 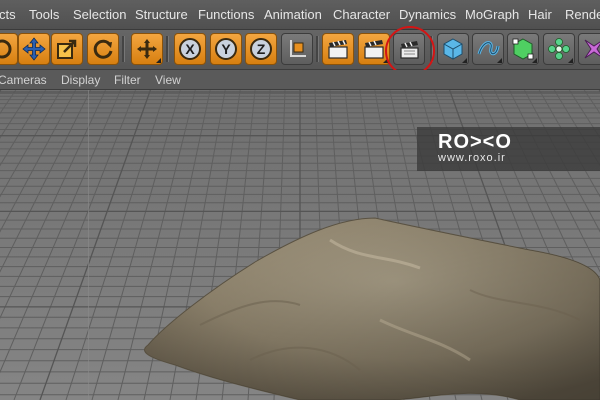 What do you see at coordinates (592, 49) in the screenshot?
I see `deformer-icon` at bounding box center [592, 49].